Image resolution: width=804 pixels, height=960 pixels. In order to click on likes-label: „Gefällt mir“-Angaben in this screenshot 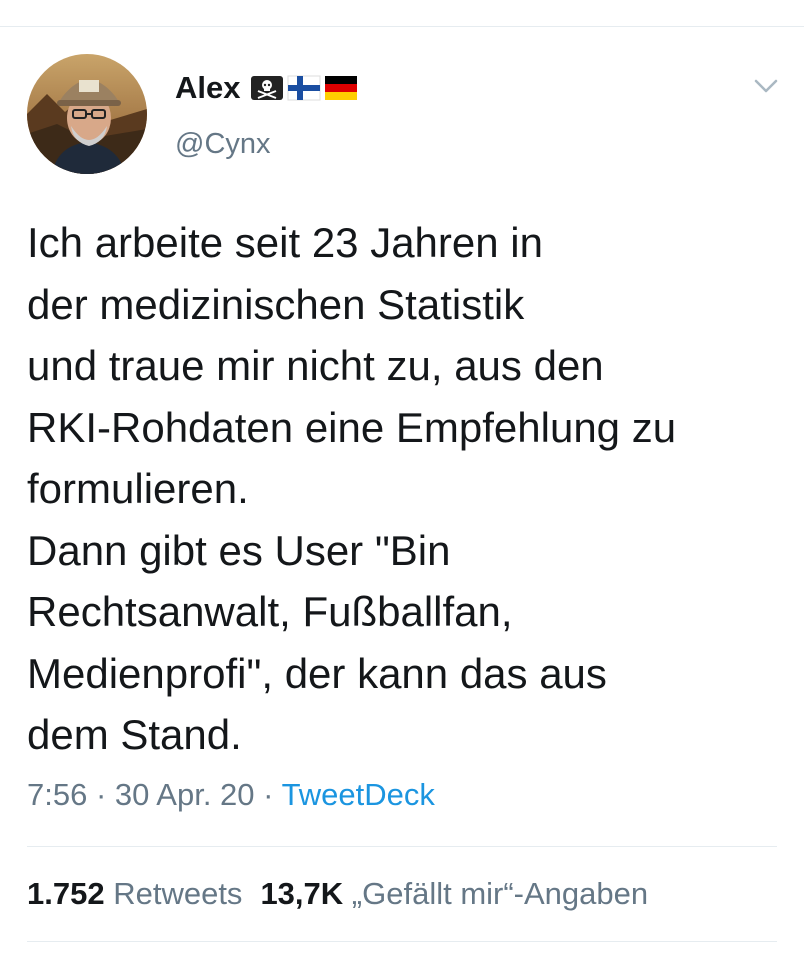, I will do `click(500, 893)`.